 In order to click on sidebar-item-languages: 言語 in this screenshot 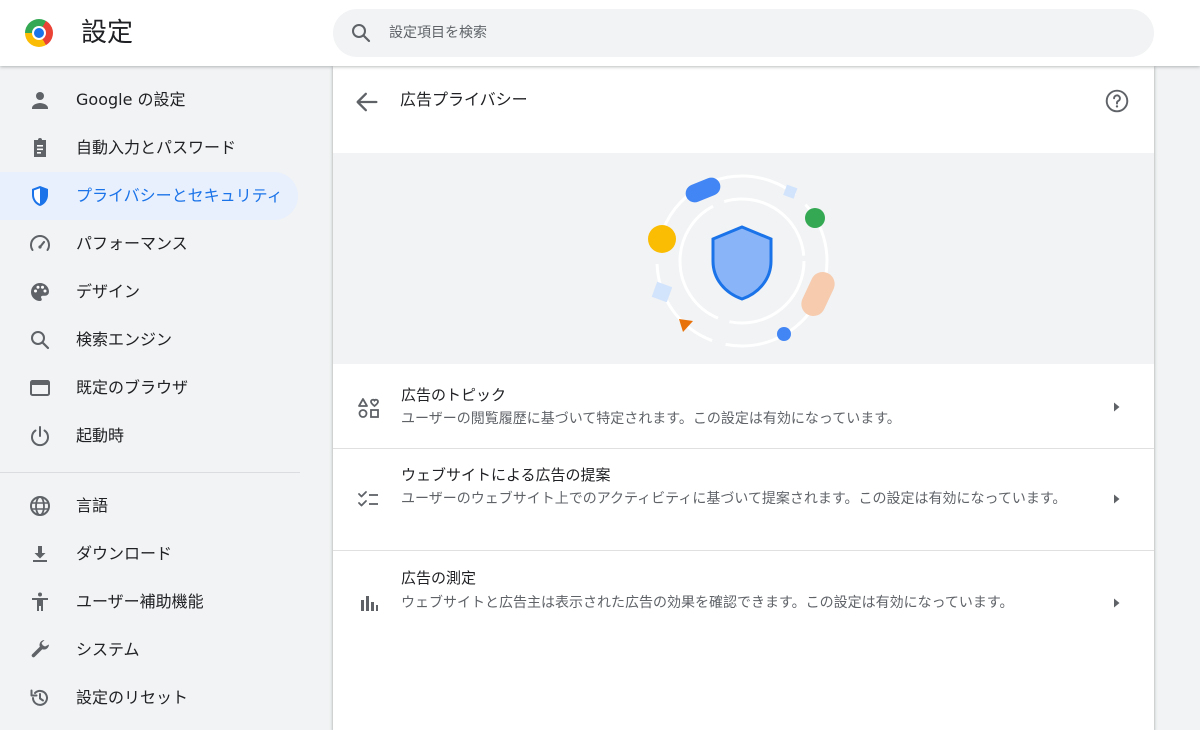, I will do `click(149, 506)`.